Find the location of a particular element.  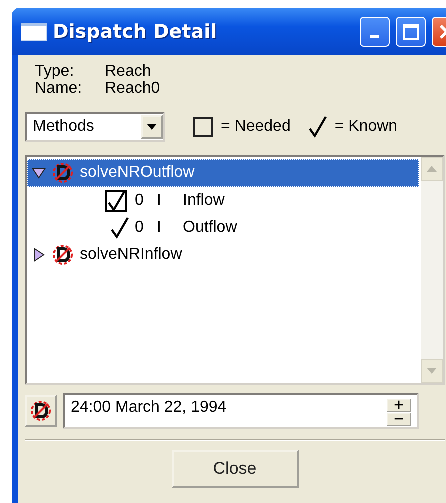

info-label: Name: is located at coordinates (59, 88).